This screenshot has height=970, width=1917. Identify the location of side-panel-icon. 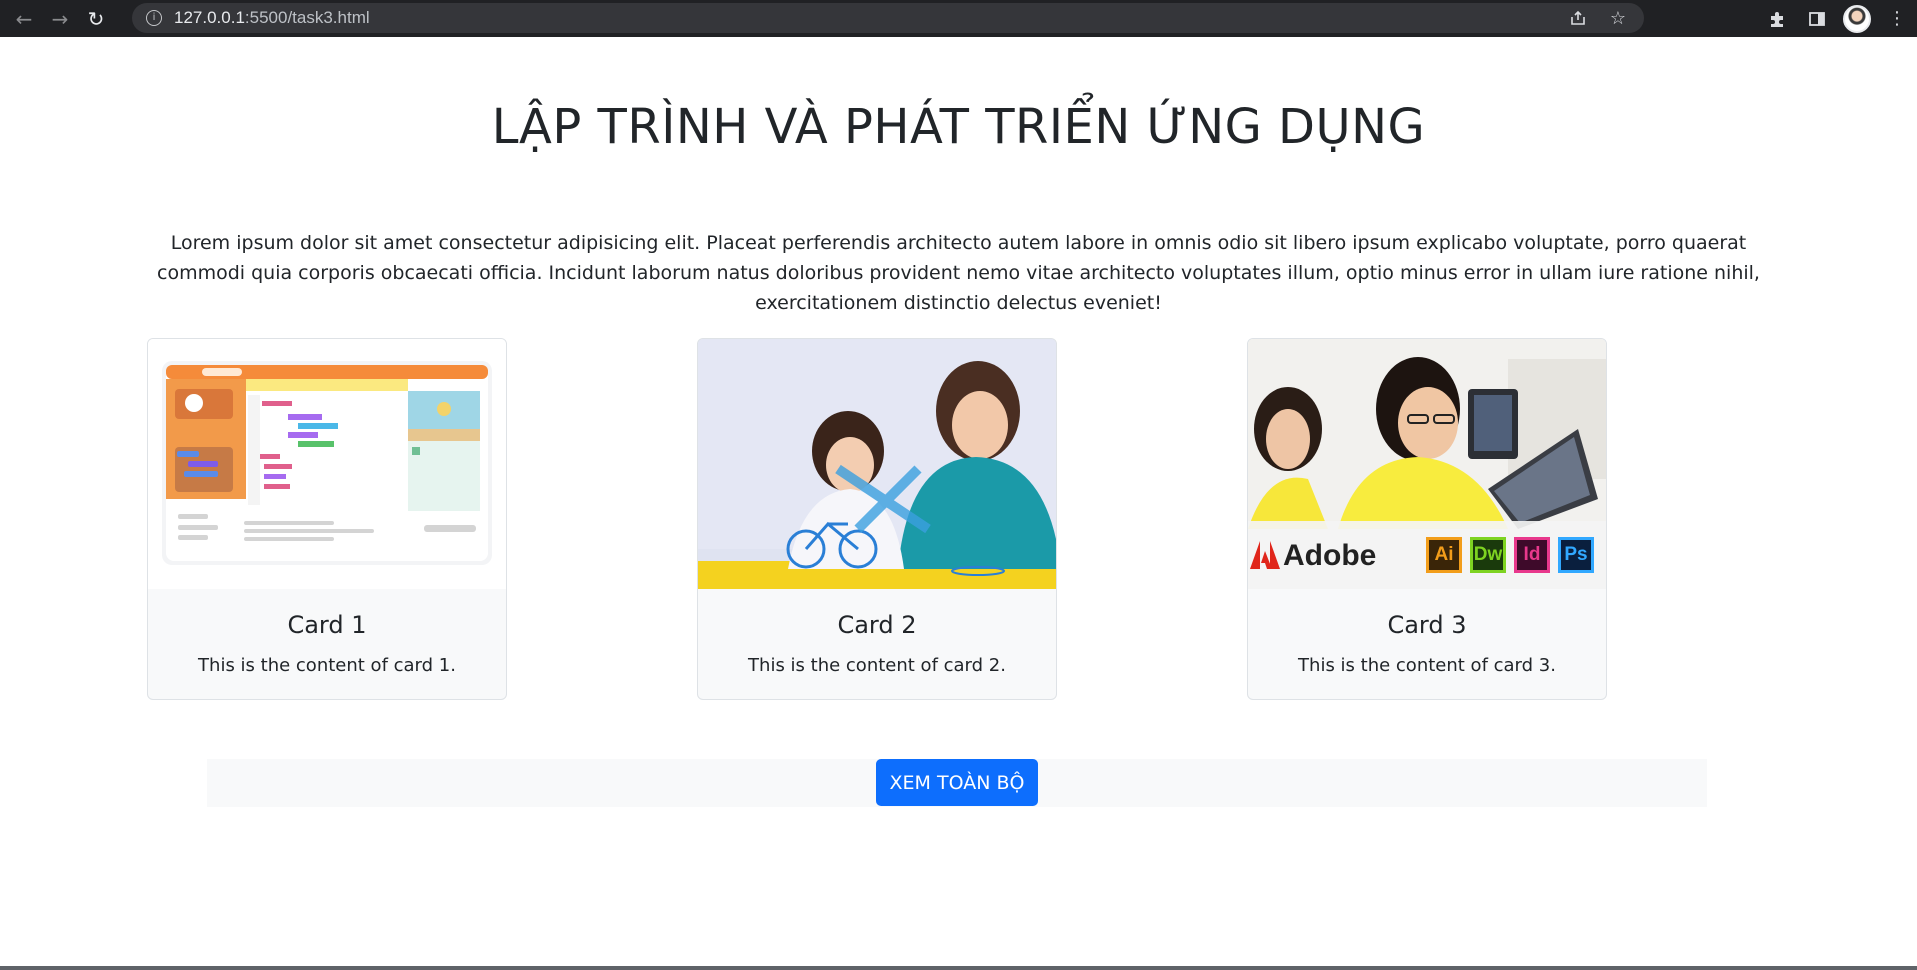
(1817, 19).